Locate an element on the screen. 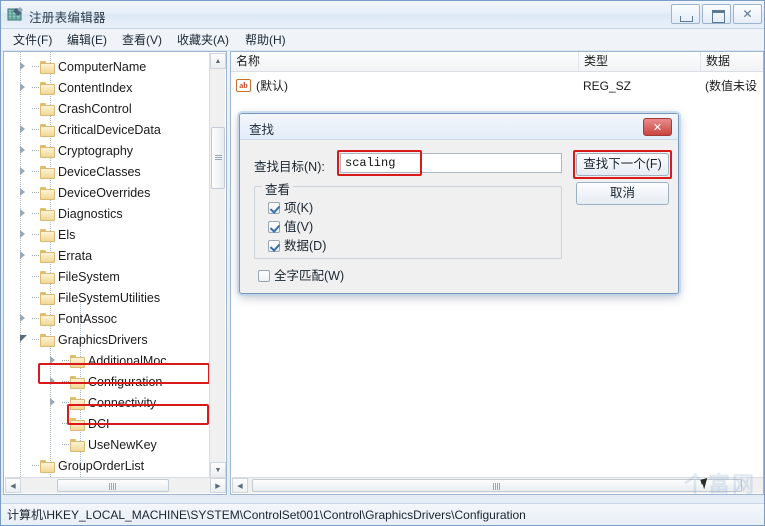 Image resolution: width=765 pixels, height=526 pixels. find-dialog-titlebar: 查找 ✕ is located at coordinates (459, 127).